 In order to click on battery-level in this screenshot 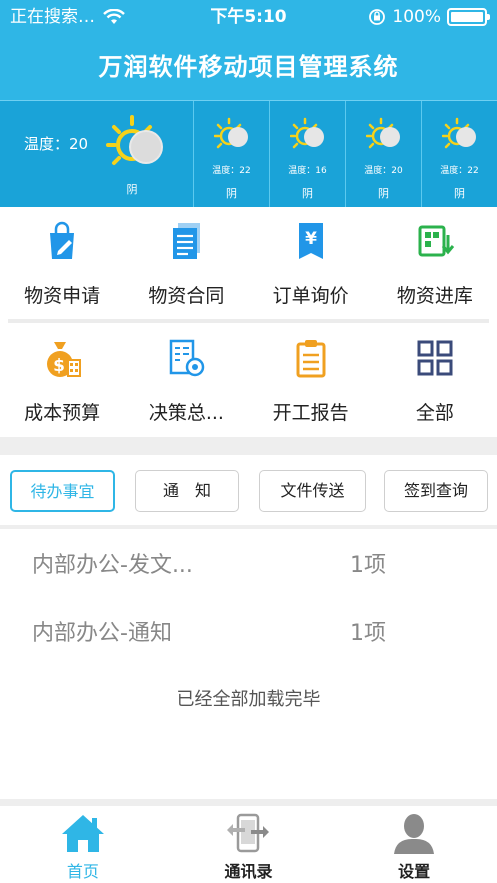, I will do `click(467, 17)`.